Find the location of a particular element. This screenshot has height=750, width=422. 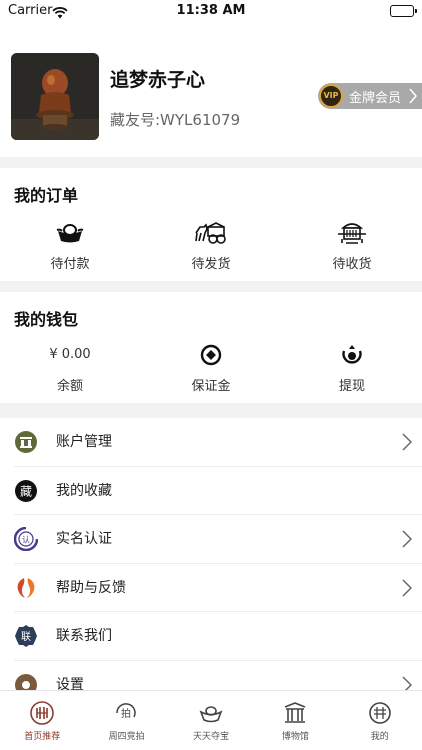

menu-item-account: 账户管理 is located at coordinates (211, 442).